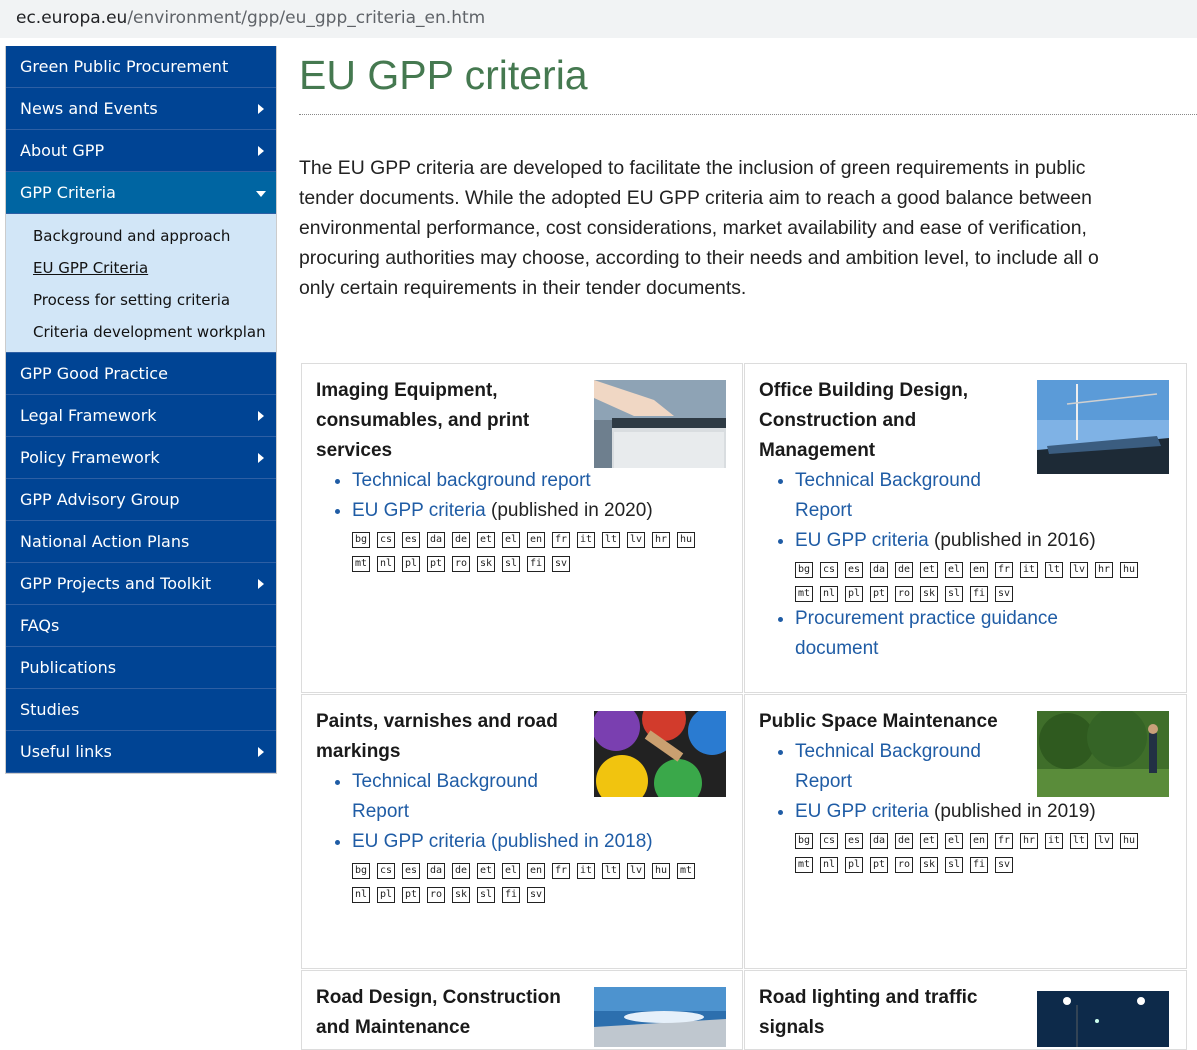 This screenshot has height=1050, width=1197. Describe the element at coordinates (141, 236) in the screenshot. I see `subnav-background-and-approach: Background and approach` at that location.